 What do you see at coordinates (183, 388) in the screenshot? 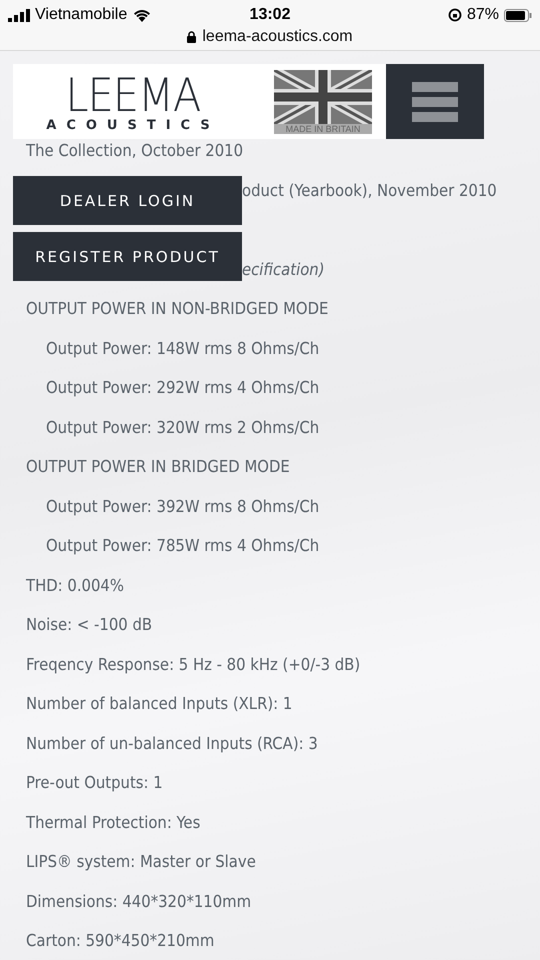
I see `spec-line: Output Power: 292W rms 4 Ohms/Ch` at bounding box center [183, 388].